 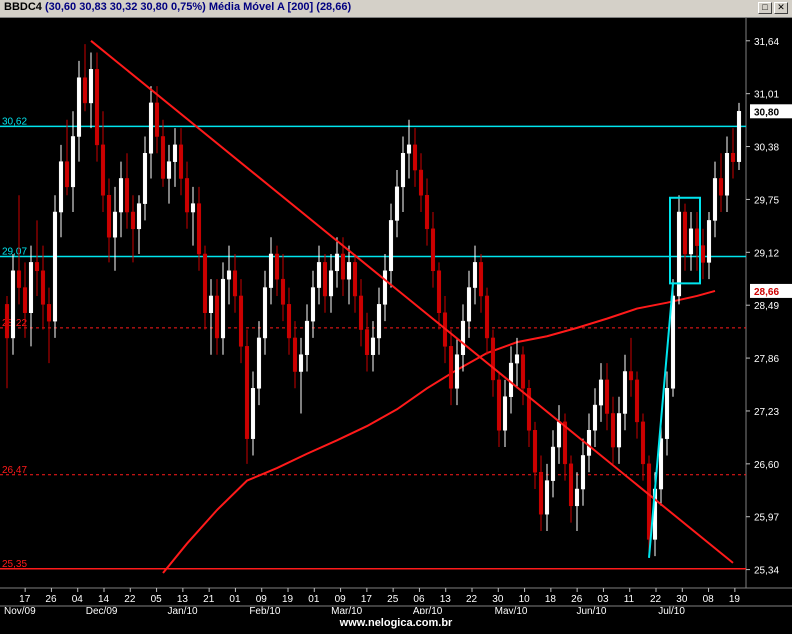 I want to click on x-day-label: 11, so click(x=629, y=599).